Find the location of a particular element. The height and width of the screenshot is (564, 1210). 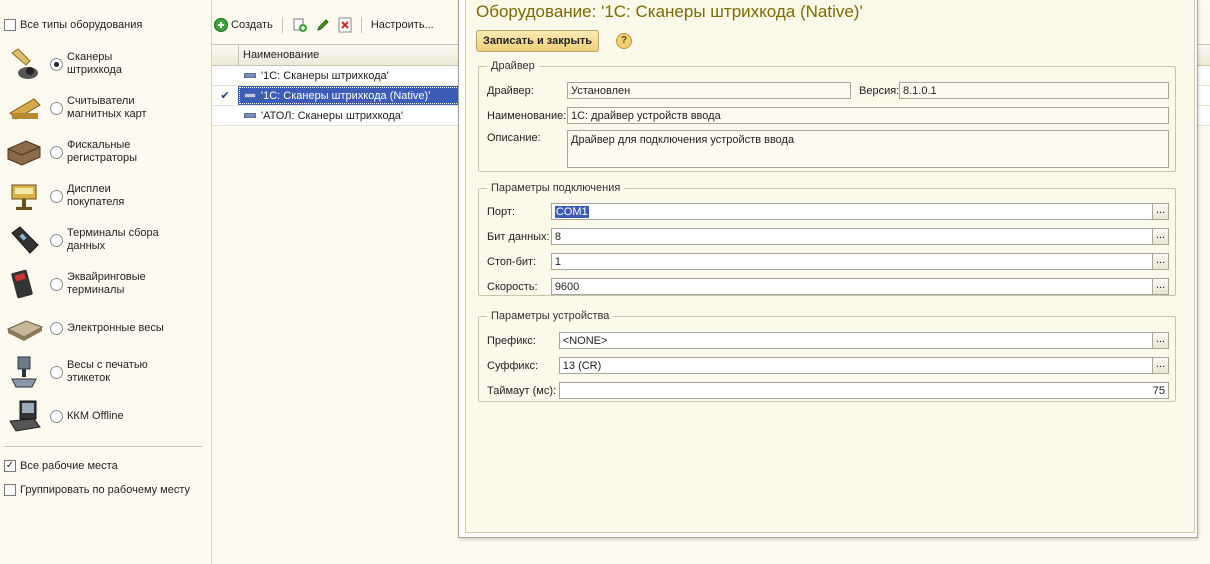

customer-display-icon is located at coordinates (25, 196).